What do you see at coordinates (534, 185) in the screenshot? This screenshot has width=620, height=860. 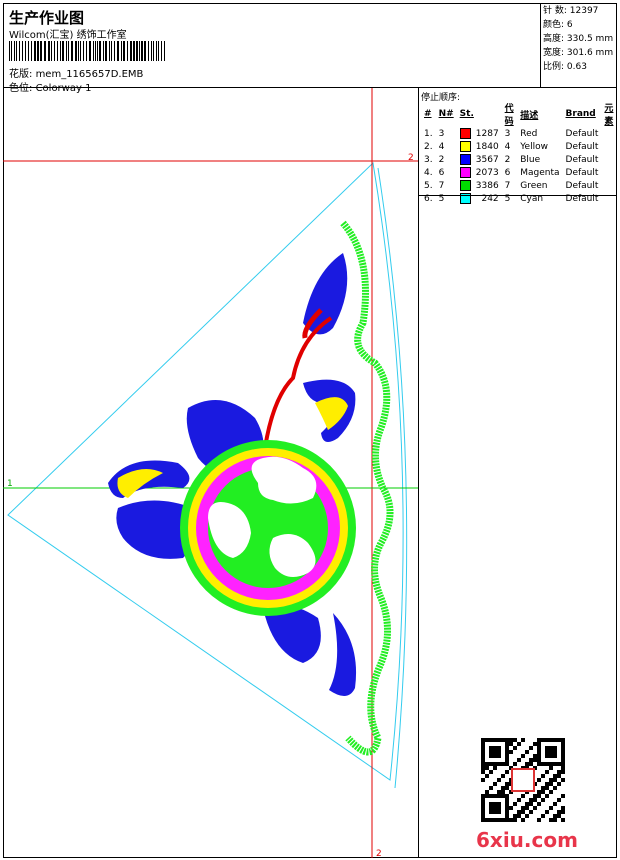 I see `row-description: Green` at bounding box center [534, 185].